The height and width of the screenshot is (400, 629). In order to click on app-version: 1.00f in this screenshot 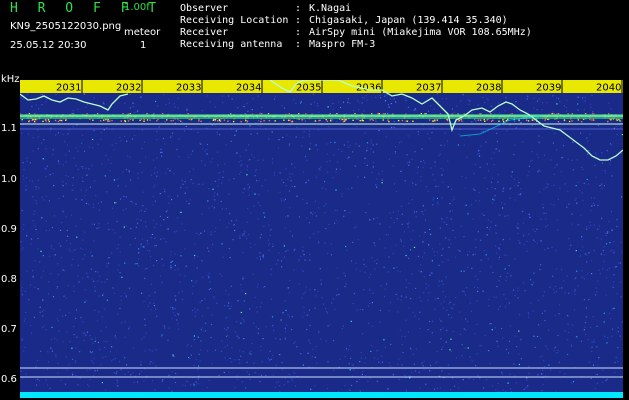, I will do `click(137, 7)`.